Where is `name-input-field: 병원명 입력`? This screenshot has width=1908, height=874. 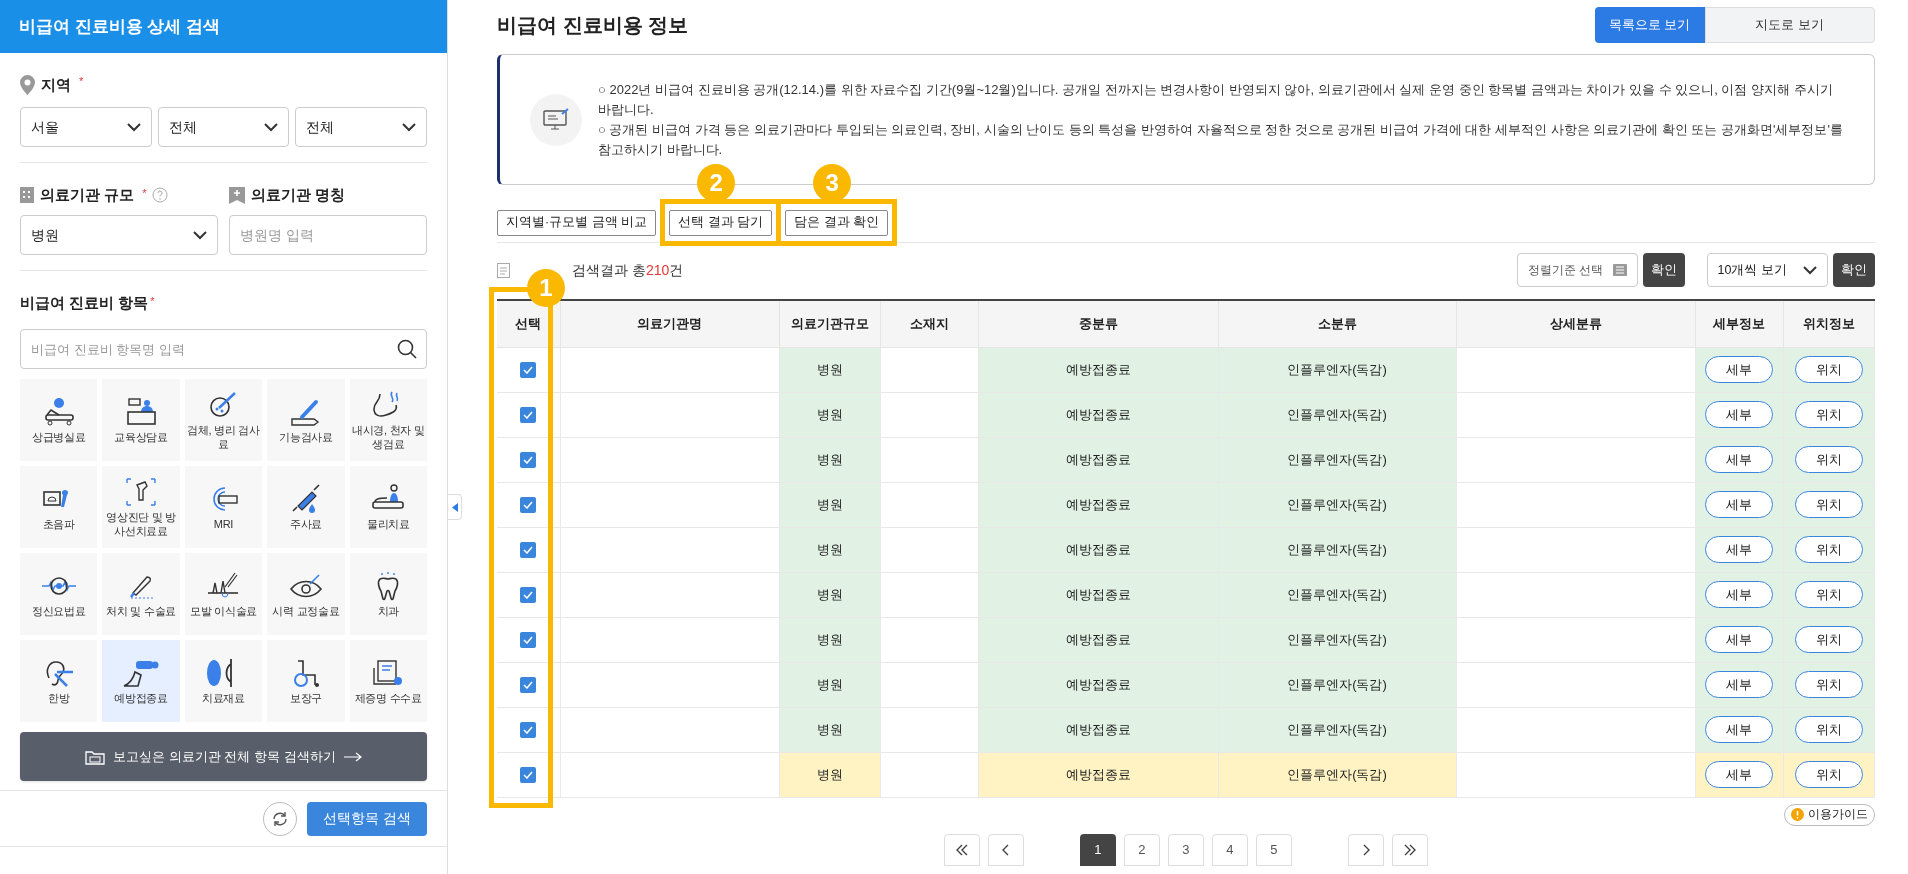 name-input-field: 병원명 입력 is located at coordinates (328, 235).